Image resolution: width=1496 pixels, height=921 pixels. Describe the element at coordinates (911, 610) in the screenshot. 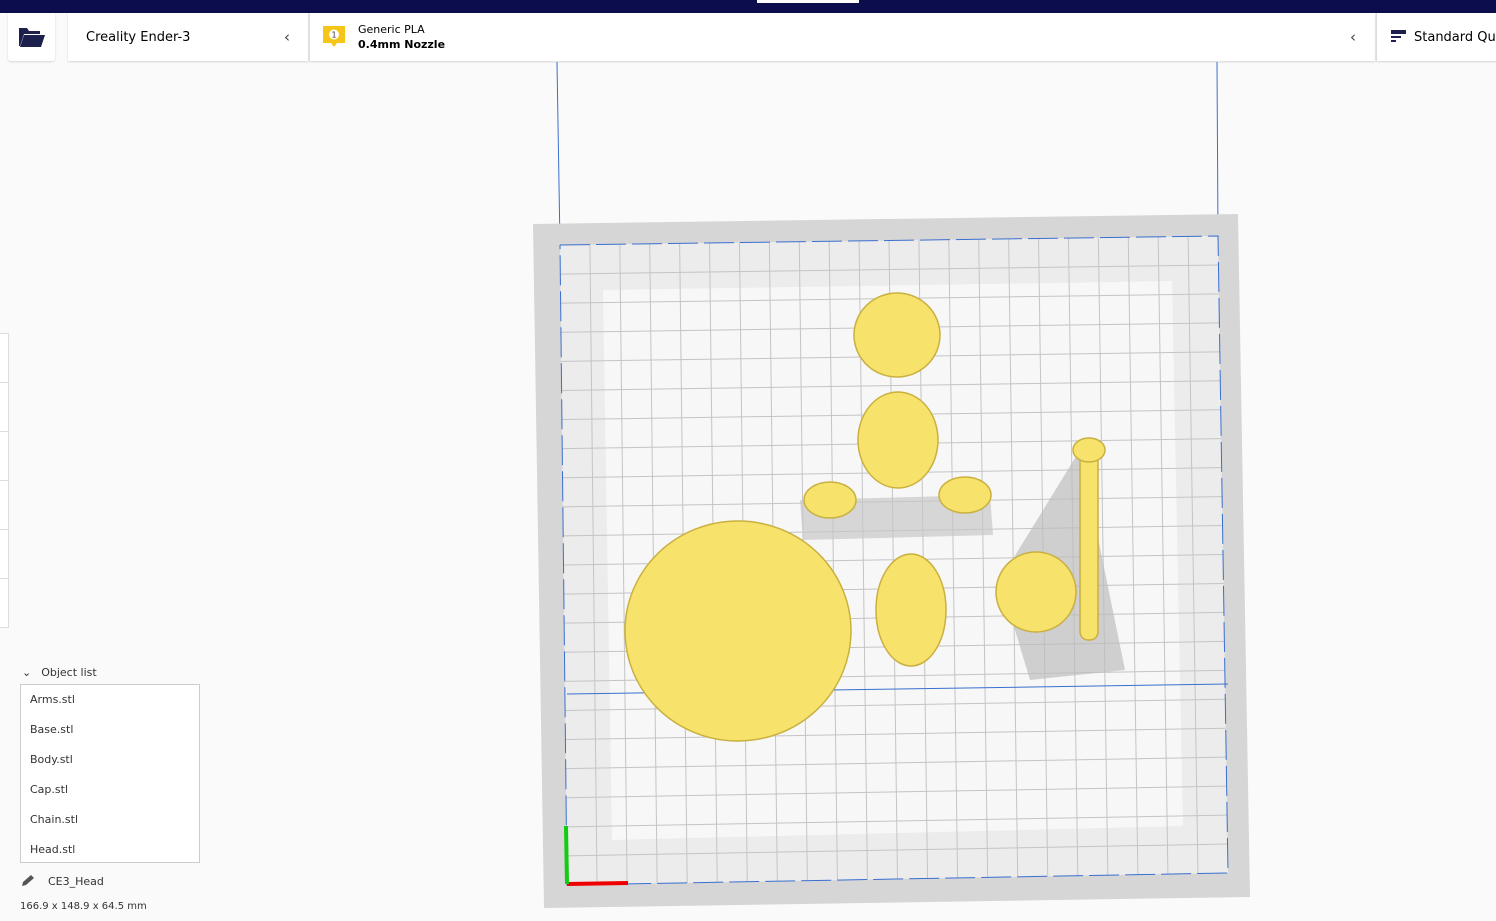

I see `model-body` at that location.